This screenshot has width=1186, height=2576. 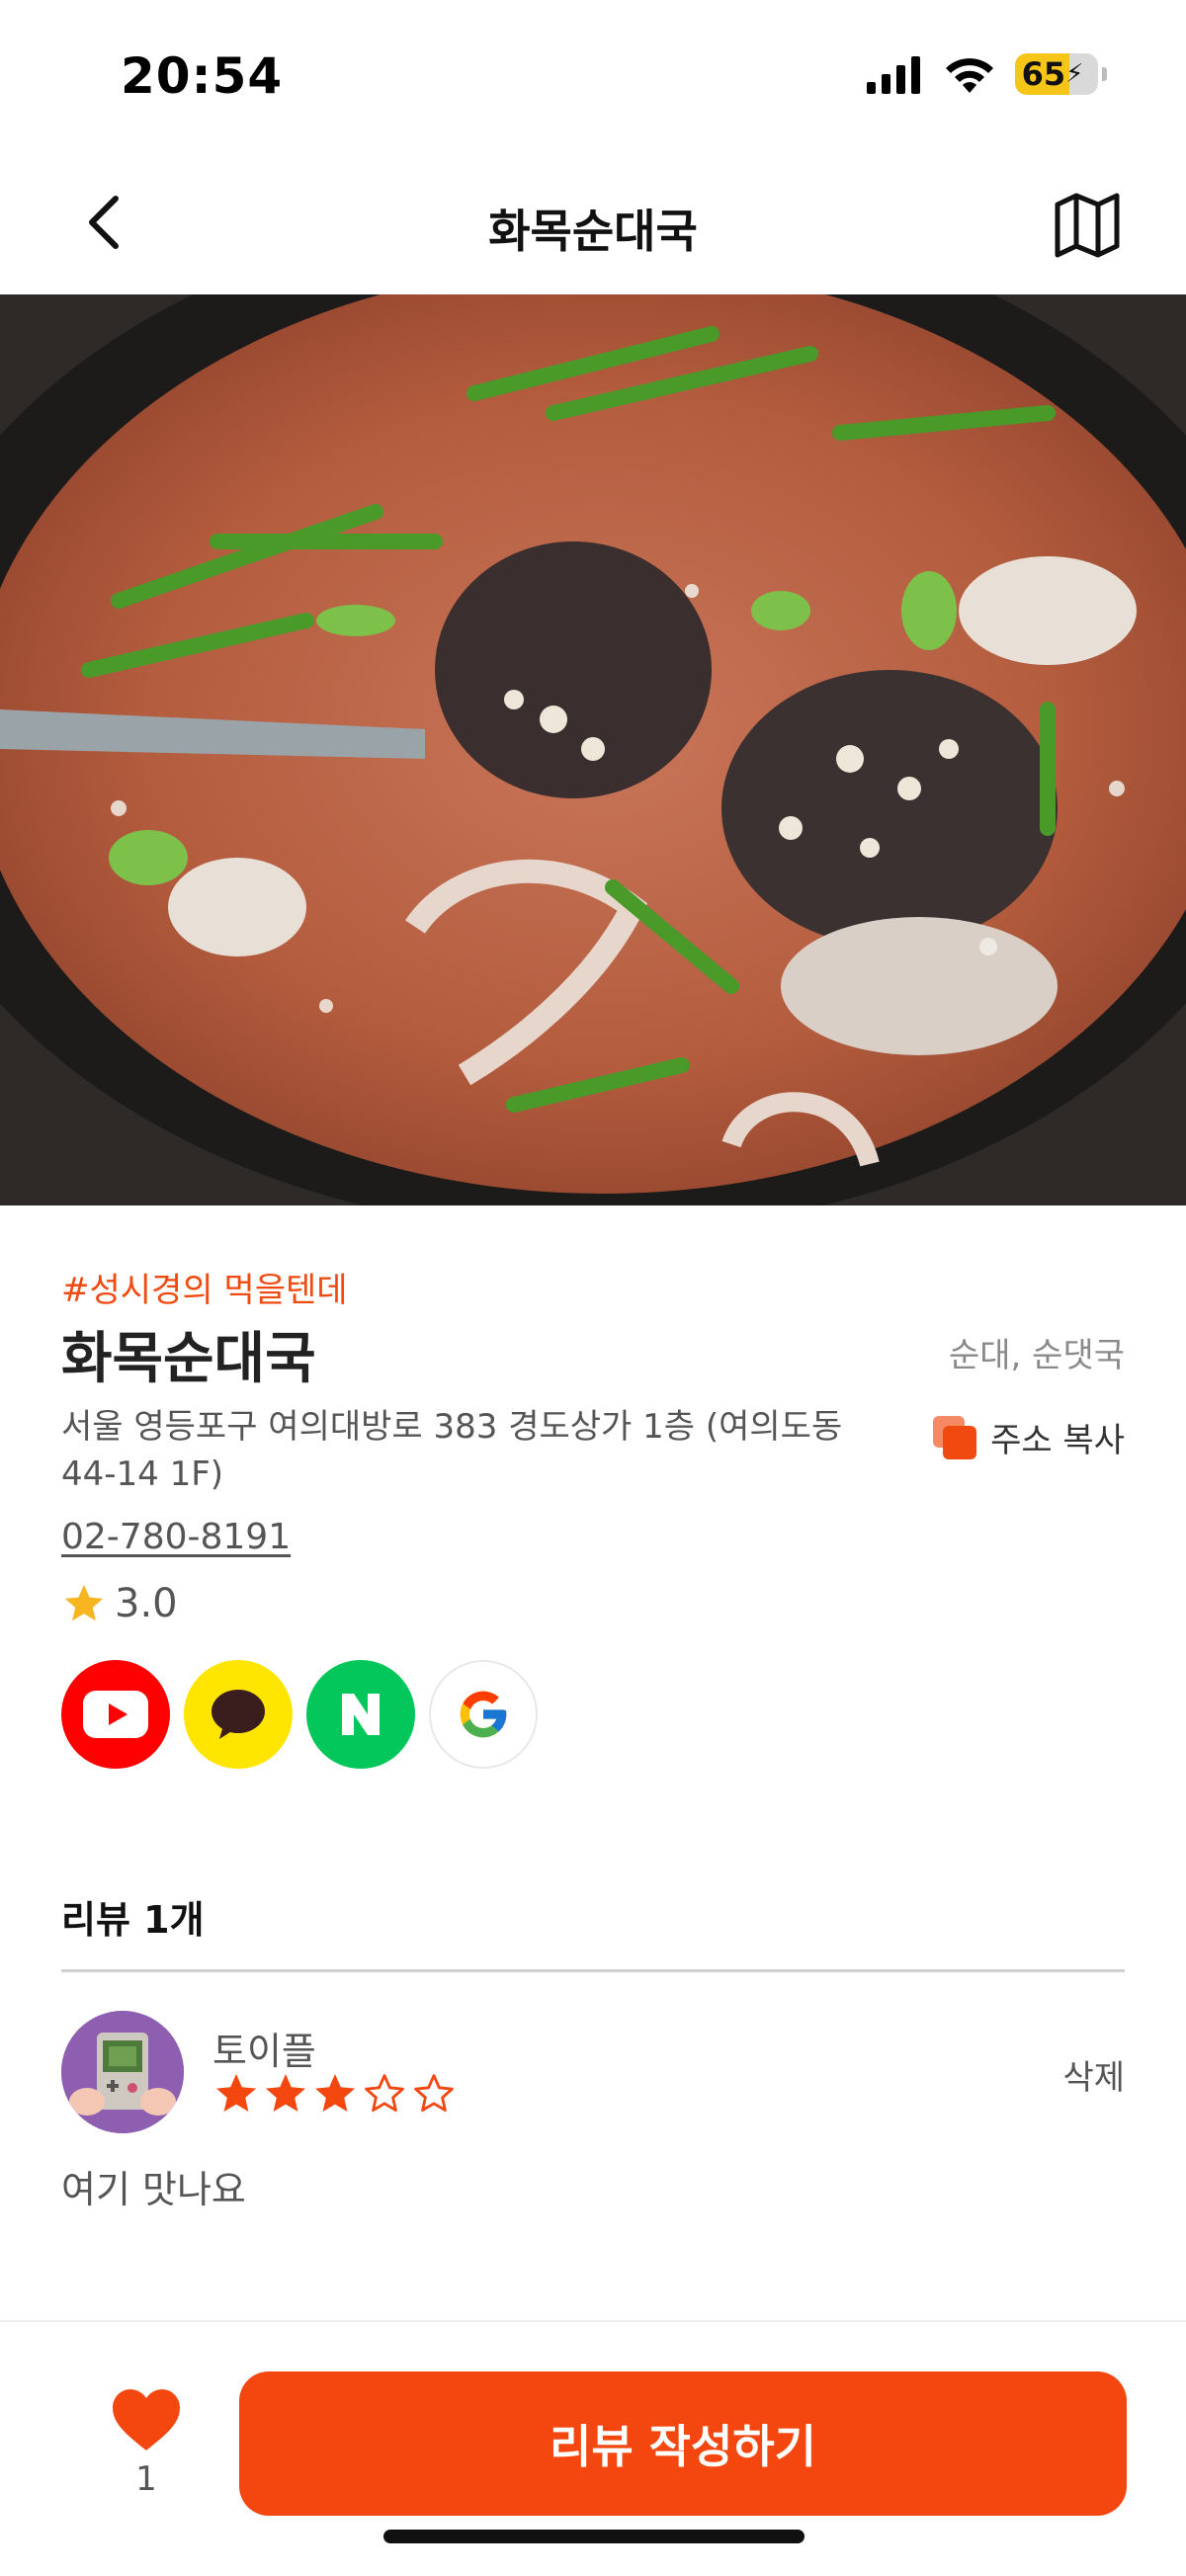 I want to click on kakao-chat-icon, so click(x=238, y=1714).